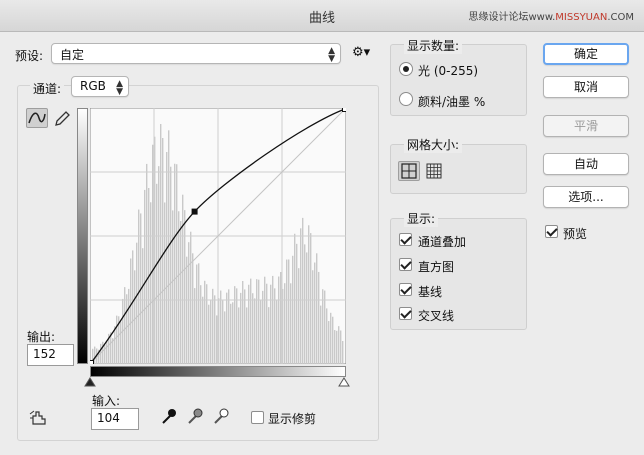 This screenshot has width=644, height=455. Describe the element at coordinates (586, 87) in the screenshot. I see `cancel-button: 取消` at that location.